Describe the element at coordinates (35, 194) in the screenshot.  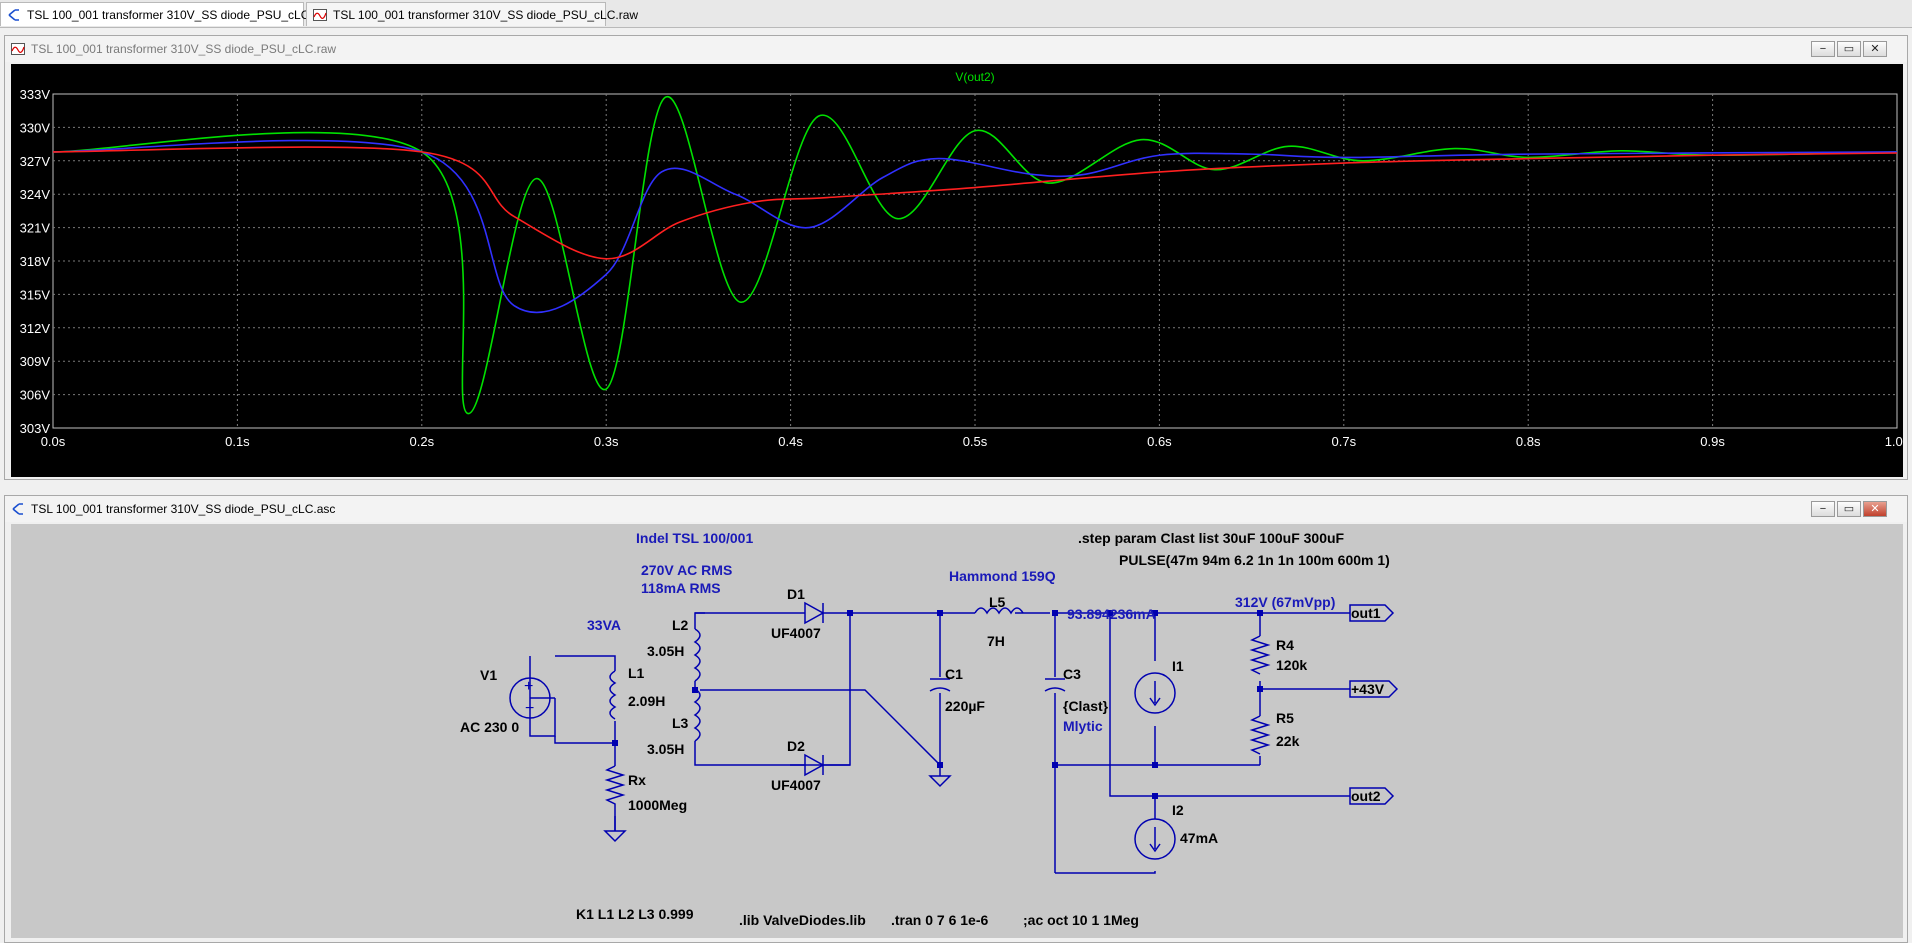
I see `y-tick-label: 324V` at that location.